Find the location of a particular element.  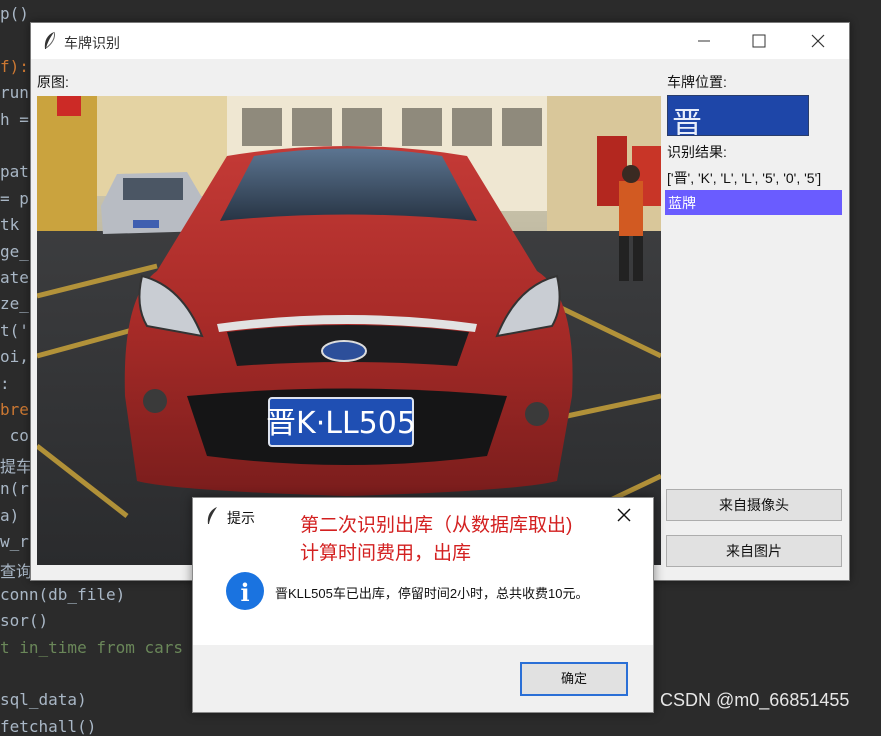

plate-crop-text: 晋K·LL505 is located at coordinates (687, 121).